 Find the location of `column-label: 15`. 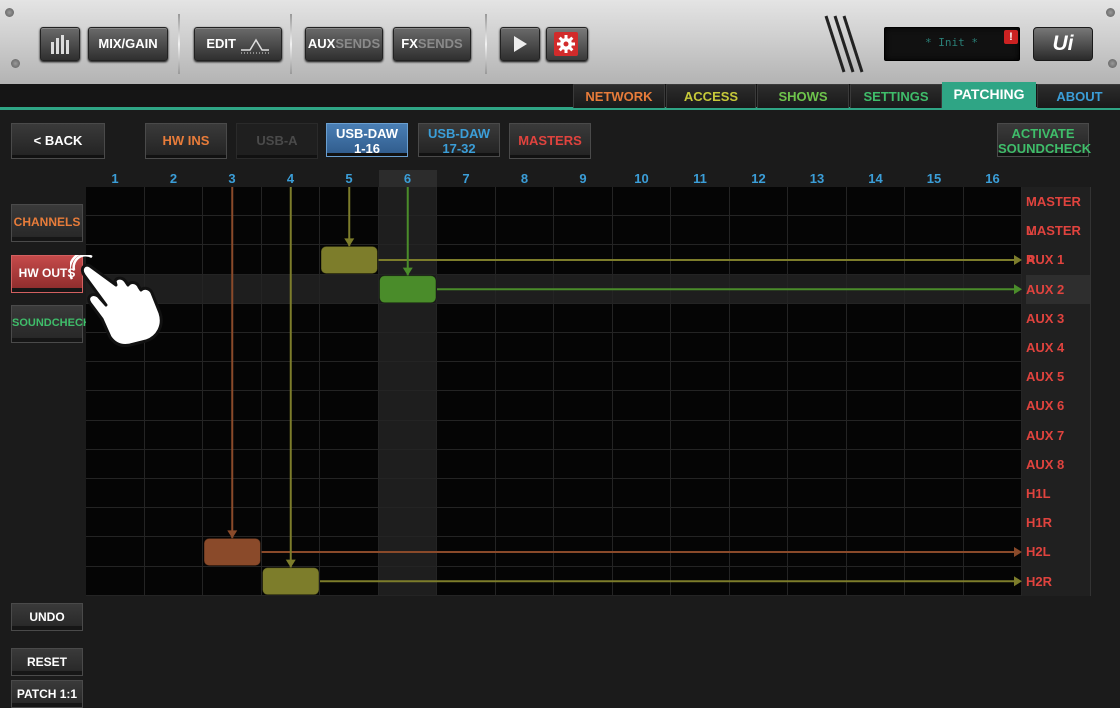

column-label: 15 is located at coordinates (934, 178).